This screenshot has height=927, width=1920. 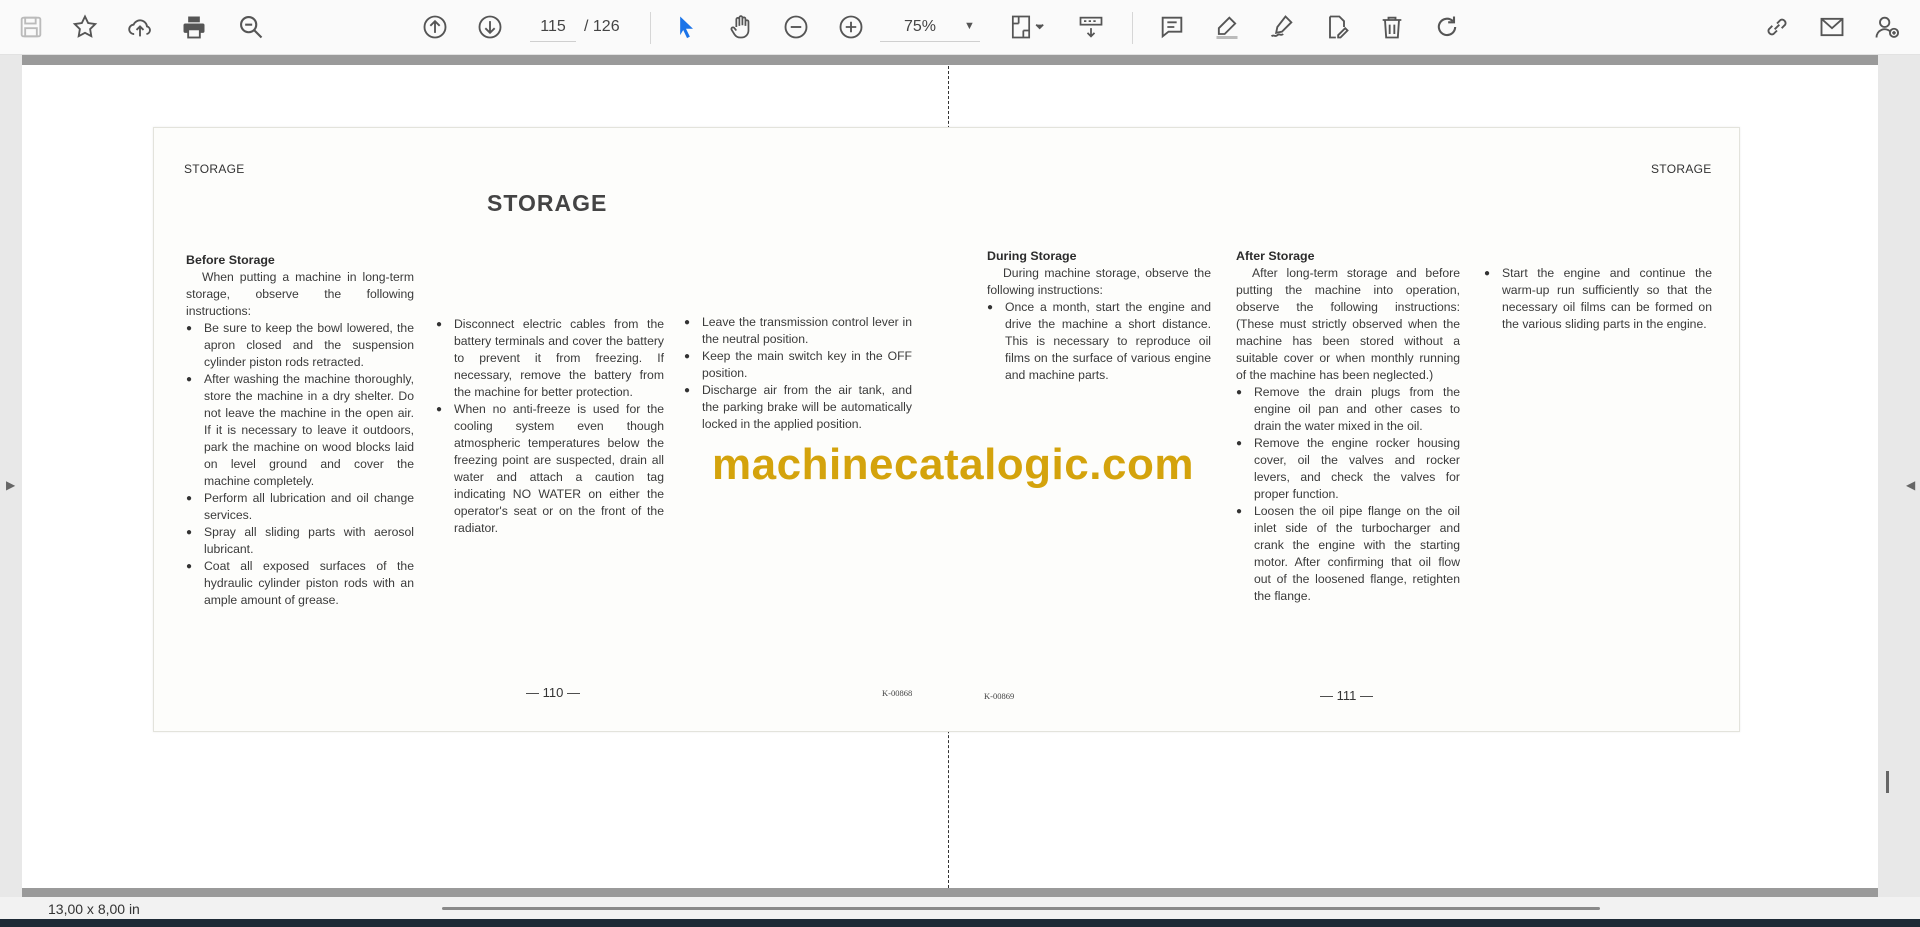 I want to click on chevron-left-icon: ◀, so click(x=1910, y=485).